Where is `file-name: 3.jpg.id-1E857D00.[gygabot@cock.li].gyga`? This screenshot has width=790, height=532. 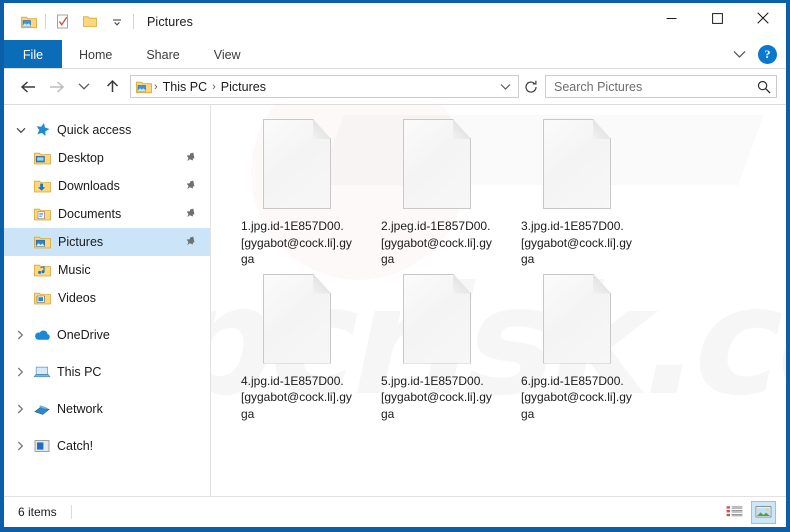
file-name: 3.jpg.id-1E857D00.[gygabot@cock.li].gyga is located at coordinates (576, 242).